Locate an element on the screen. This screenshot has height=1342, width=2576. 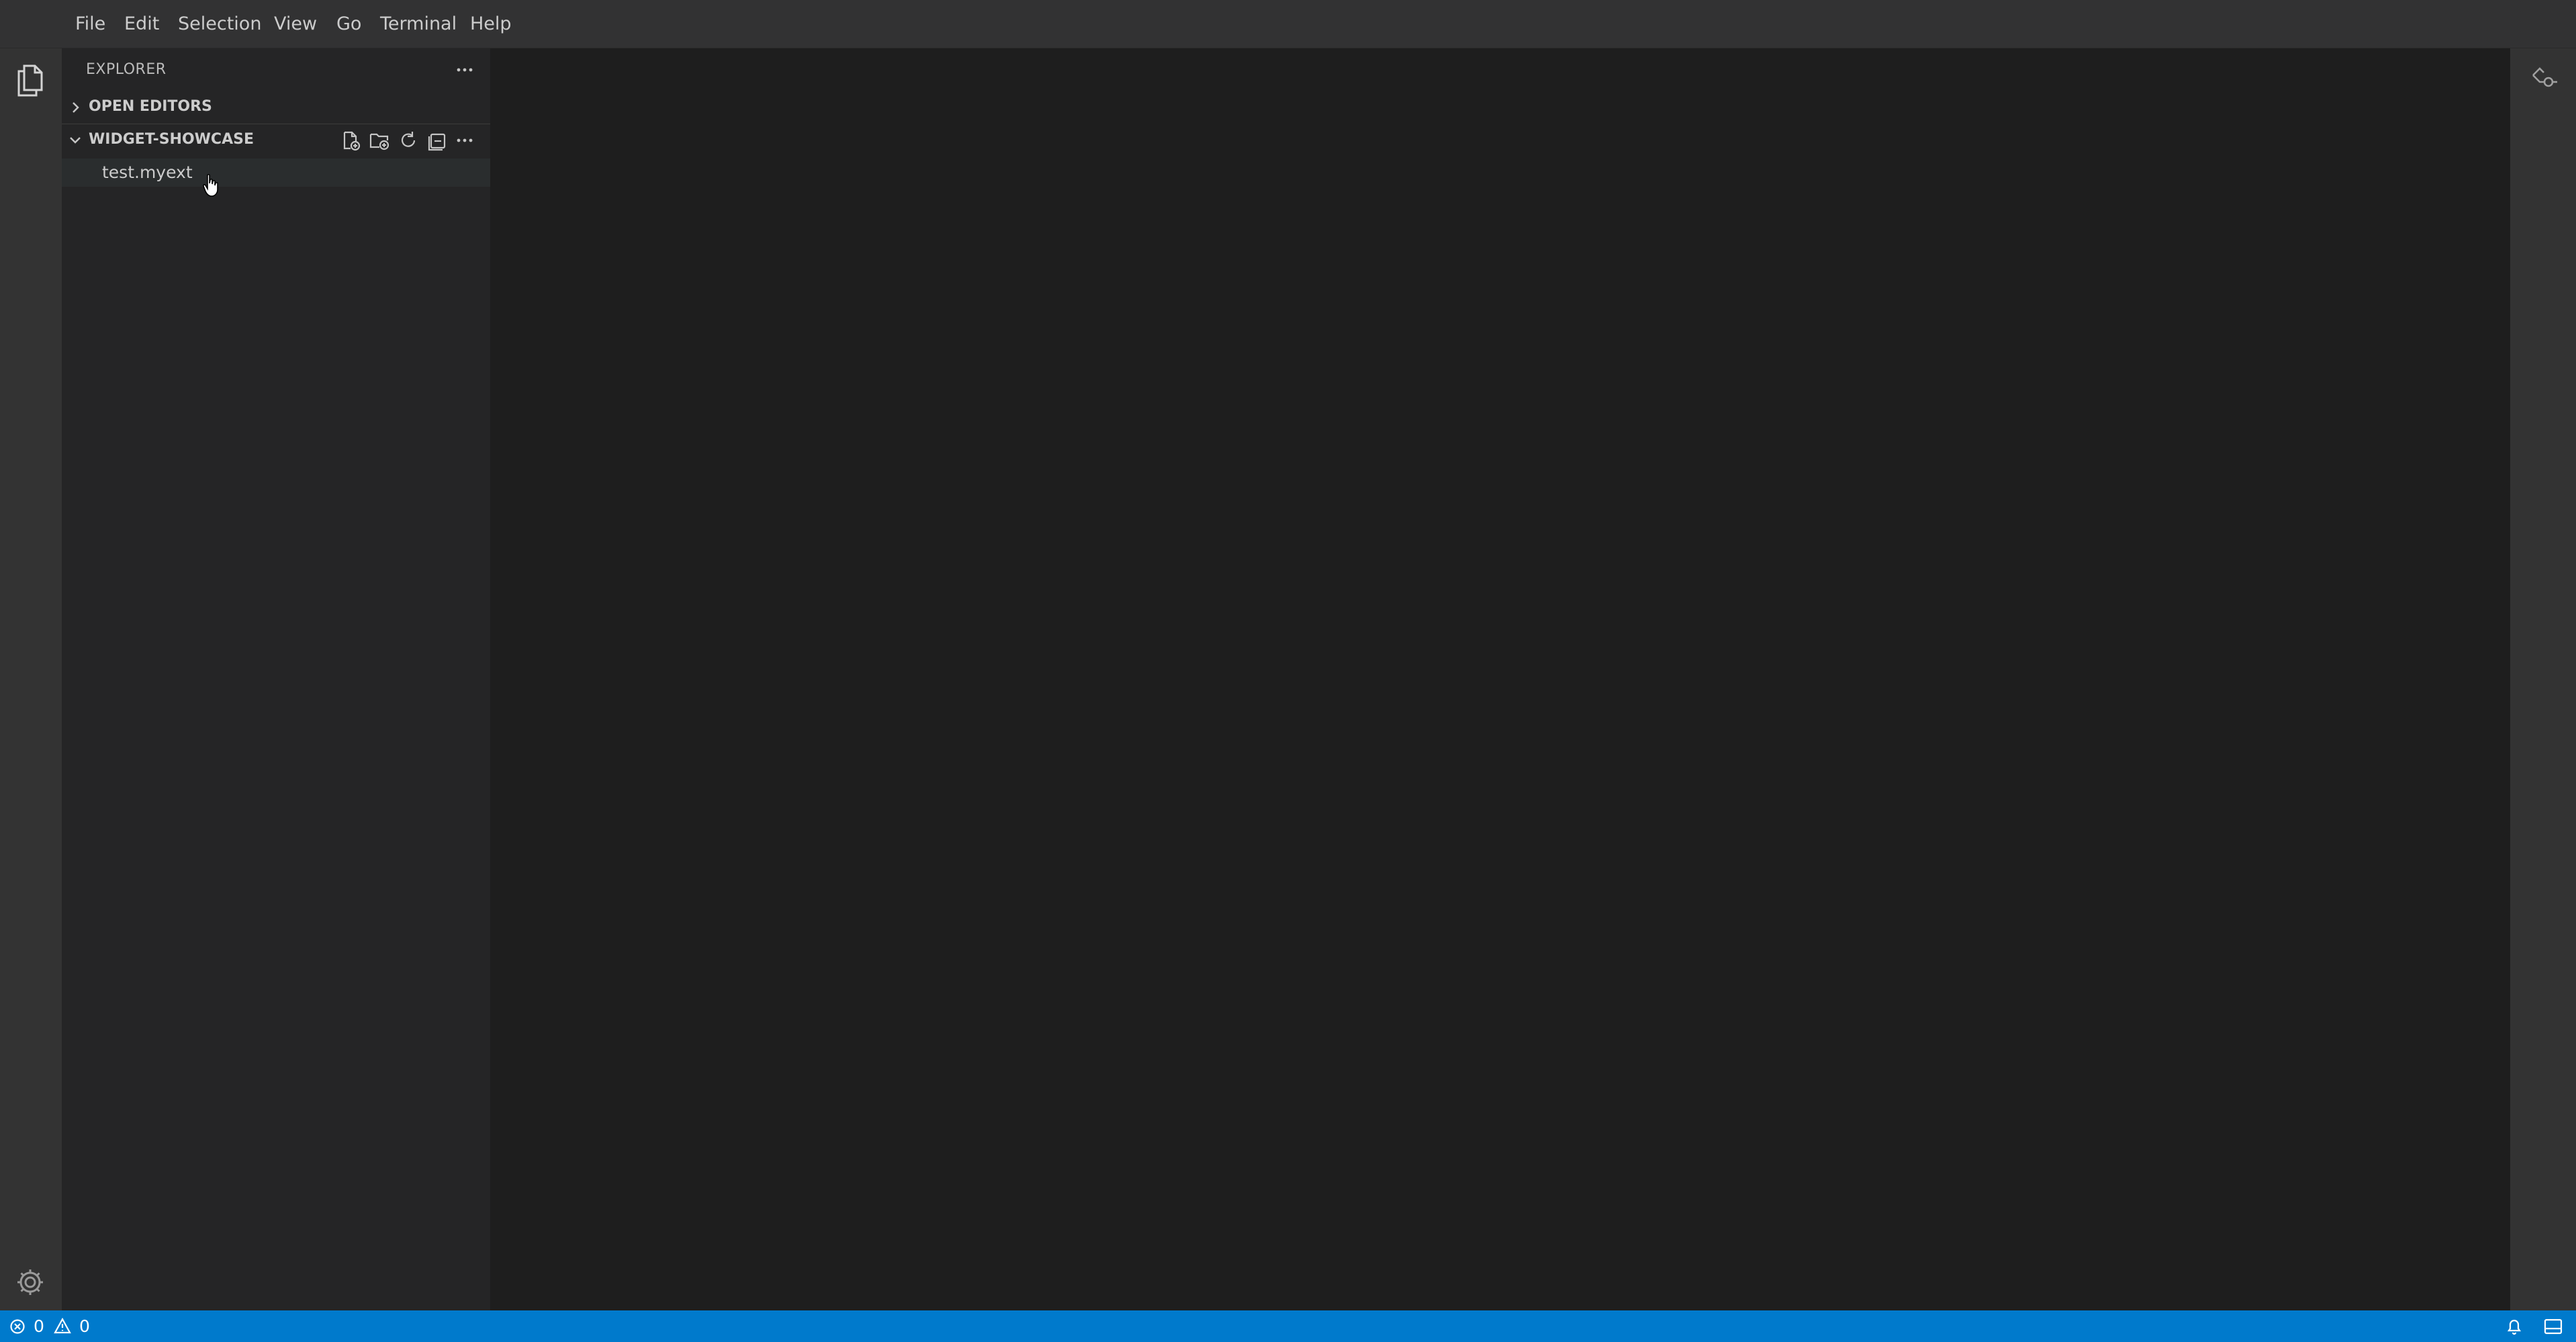
hand-cursor-icon is located at coordinates (211, 185).